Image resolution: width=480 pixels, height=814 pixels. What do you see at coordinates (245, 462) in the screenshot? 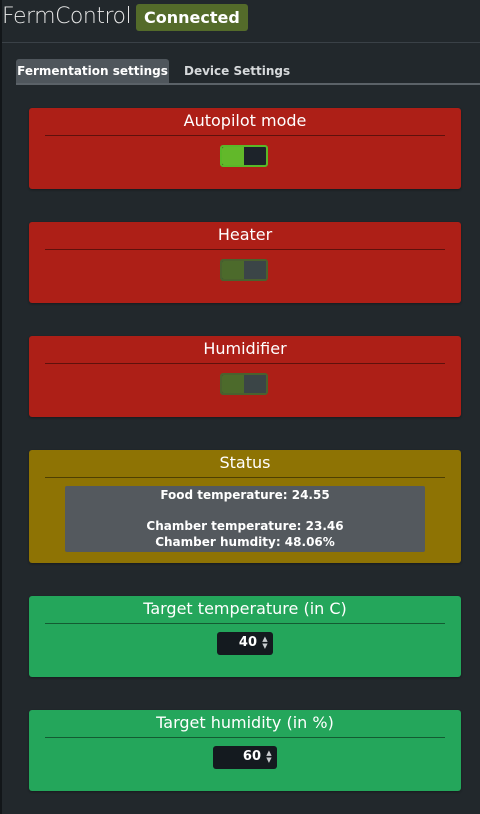
I see `status-title: Status` at bounding box center [245, 462].